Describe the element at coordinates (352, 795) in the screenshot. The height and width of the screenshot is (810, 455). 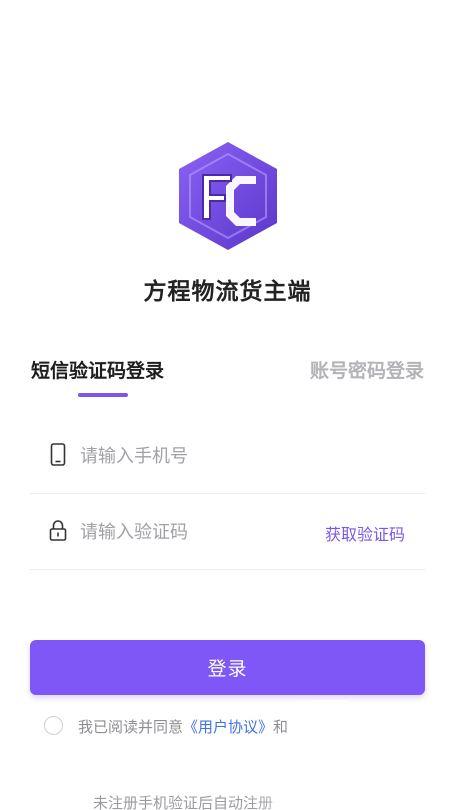
I see `footer-fade-overlay` at that location.